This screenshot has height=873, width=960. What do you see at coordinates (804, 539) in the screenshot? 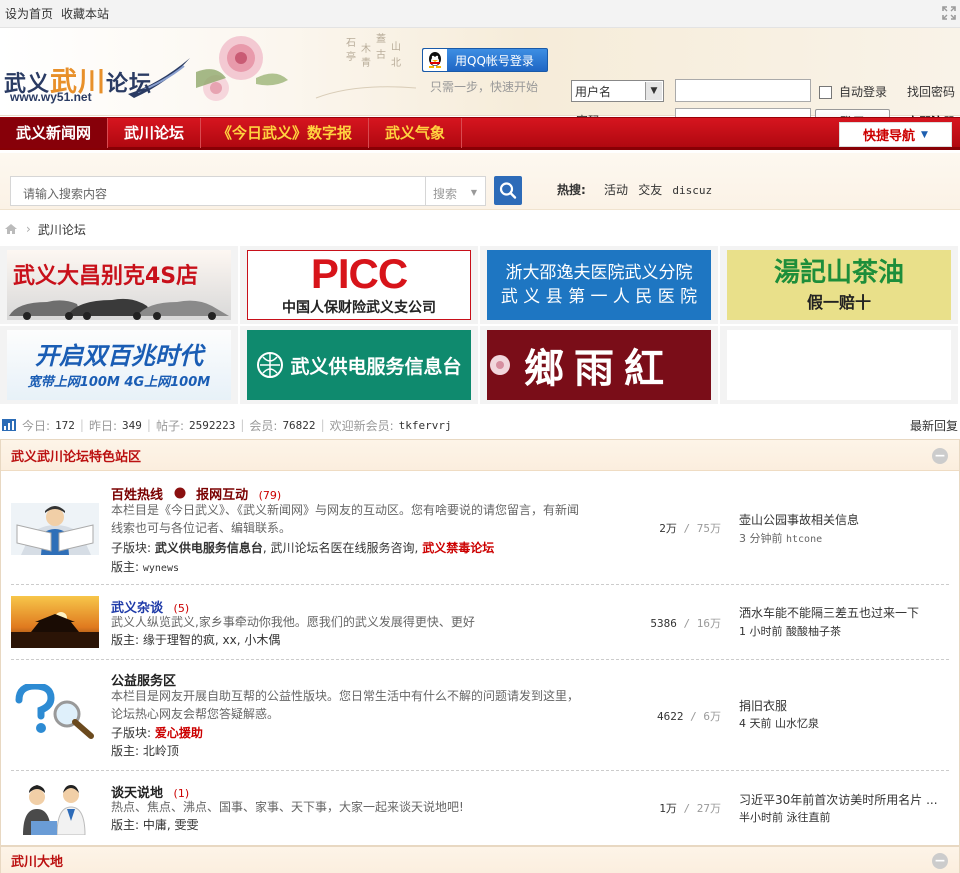
I see `last-post-user: htcone` at bounding box center [804, 539].